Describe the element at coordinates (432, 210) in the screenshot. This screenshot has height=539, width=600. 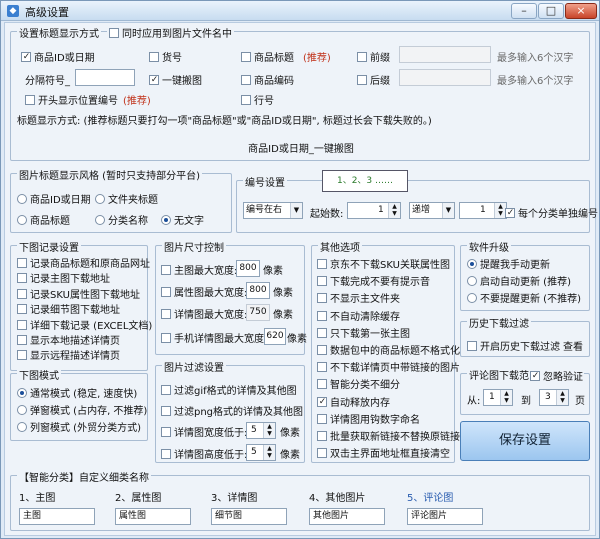
I see `step-select: 递增 ▼` at that location.